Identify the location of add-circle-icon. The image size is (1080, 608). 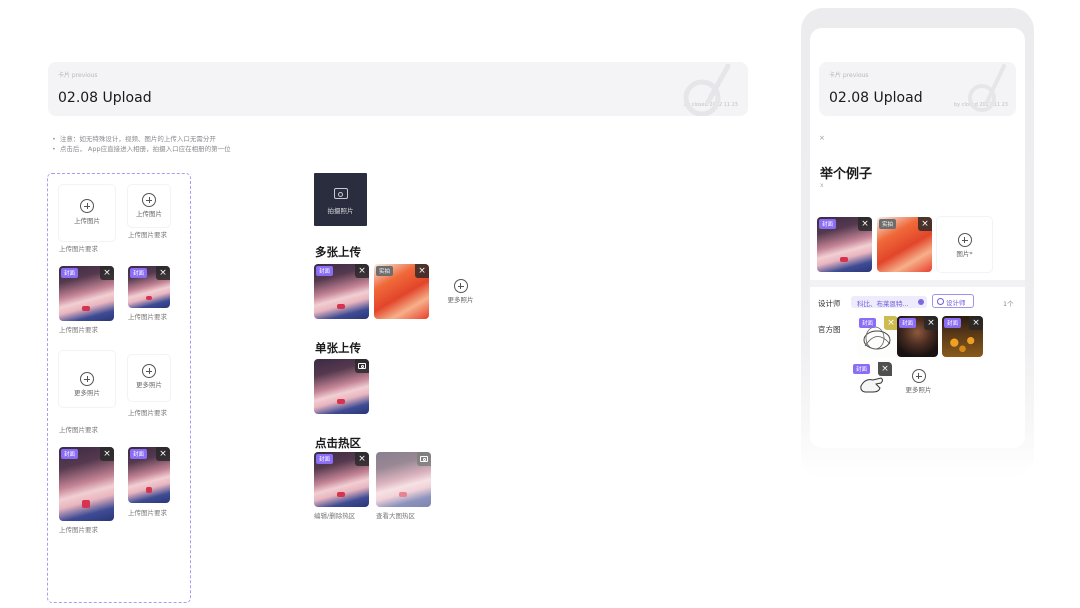
(940, 301).